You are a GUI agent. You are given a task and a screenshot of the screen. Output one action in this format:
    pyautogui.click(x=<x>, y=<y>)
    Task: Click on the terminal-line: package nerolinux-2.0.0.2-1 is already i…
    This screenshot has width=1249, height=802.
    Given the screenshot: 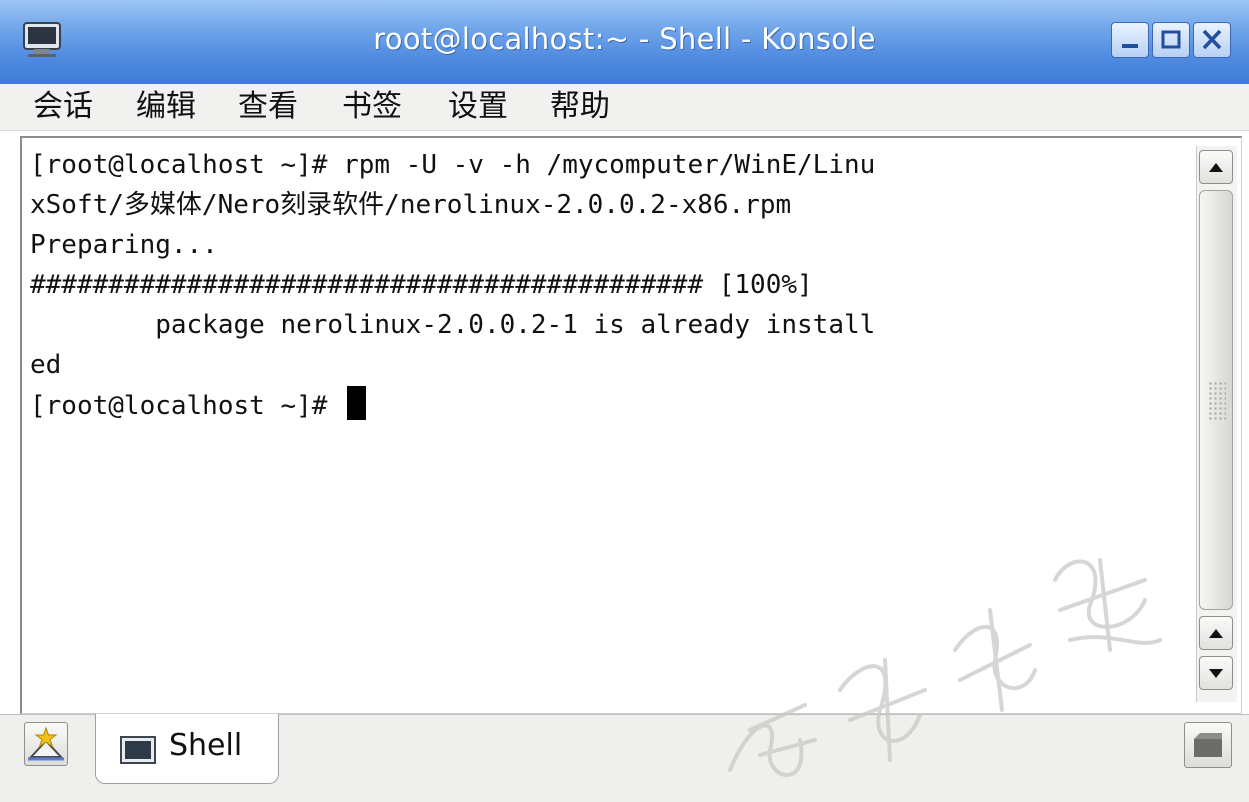 What is the action you would take?
    pyautogui.click(x=453, y=325)
    